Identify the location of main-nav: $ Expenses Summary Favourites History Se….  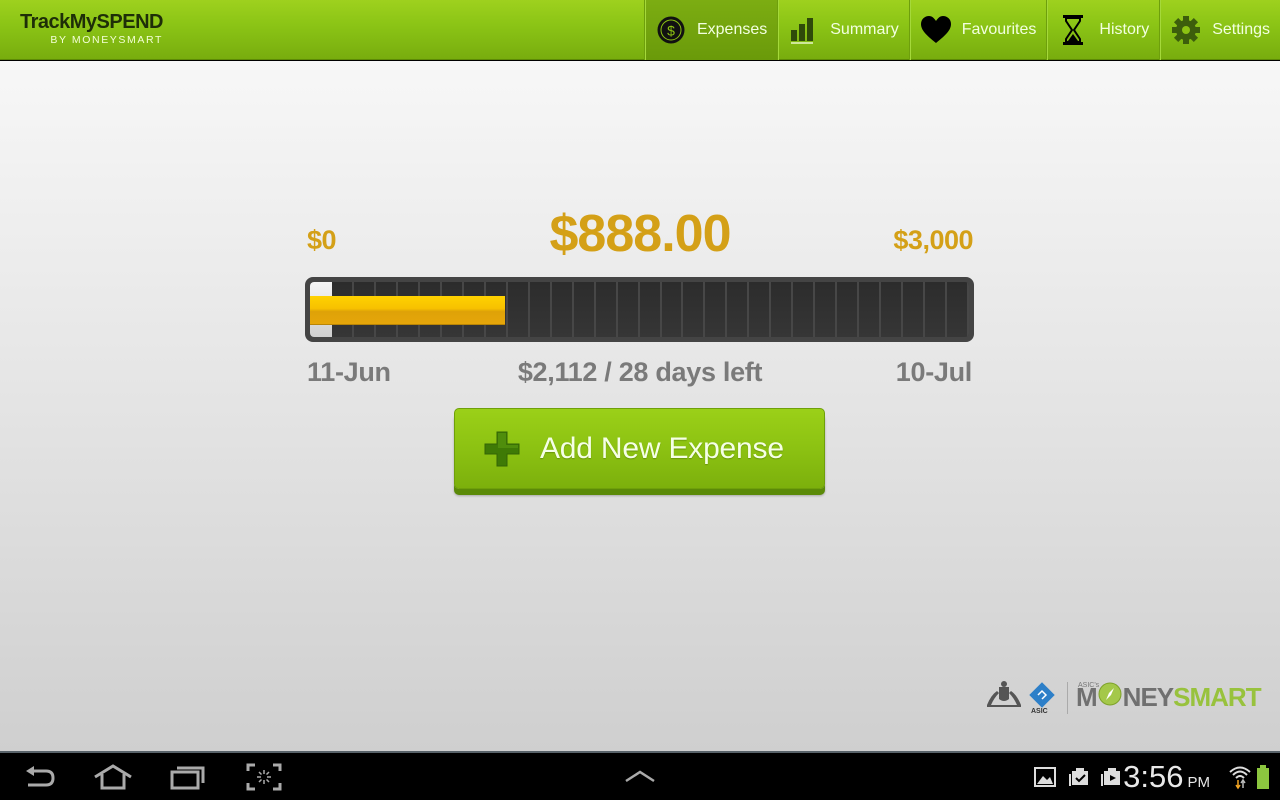
(961, 30).